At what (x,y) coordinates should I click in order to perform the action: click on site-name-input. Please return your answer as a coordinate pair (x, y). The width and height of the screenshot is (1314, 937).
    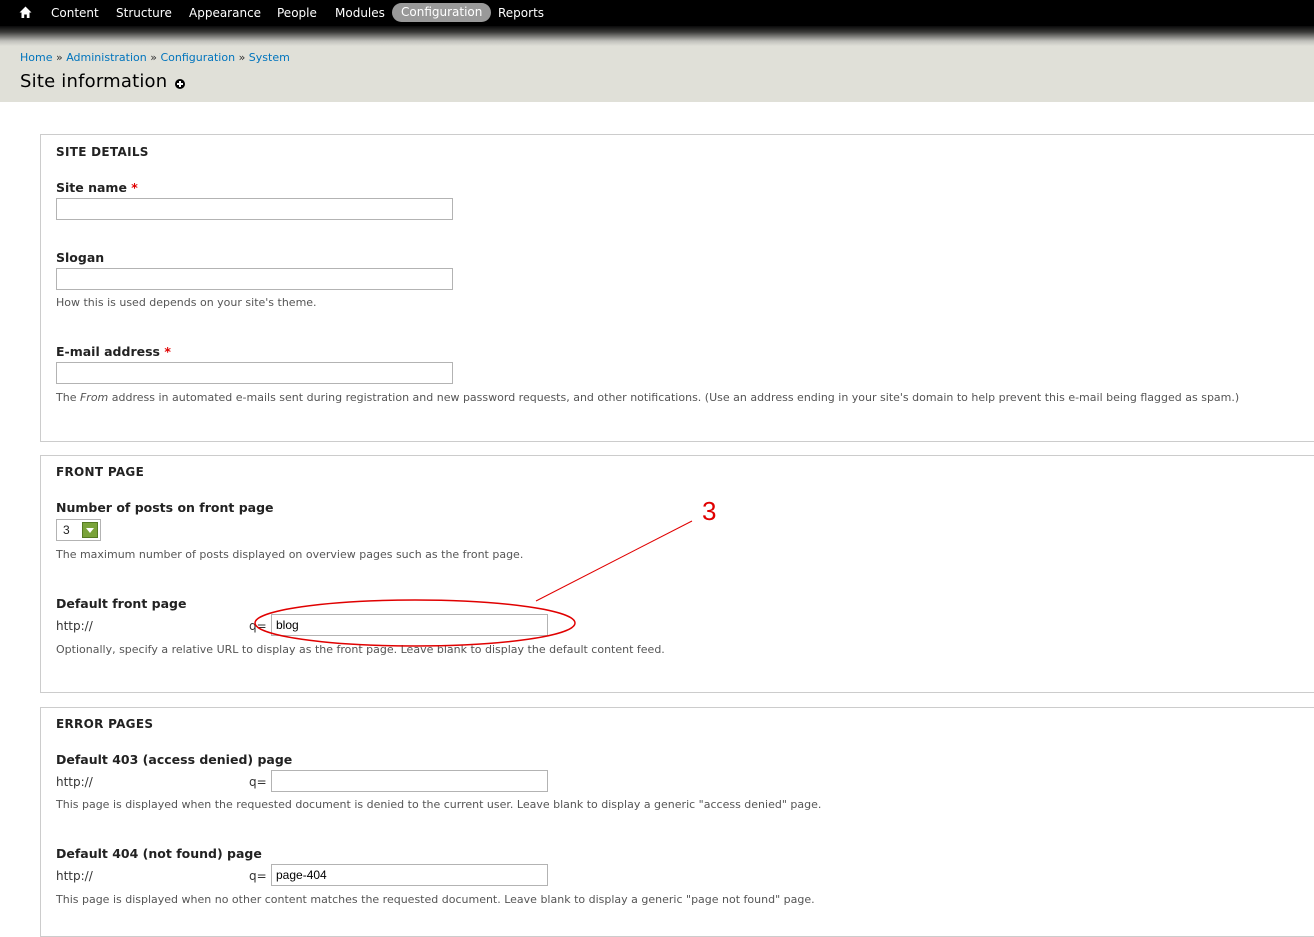
    Looking at the image, I should click on (254, 209).